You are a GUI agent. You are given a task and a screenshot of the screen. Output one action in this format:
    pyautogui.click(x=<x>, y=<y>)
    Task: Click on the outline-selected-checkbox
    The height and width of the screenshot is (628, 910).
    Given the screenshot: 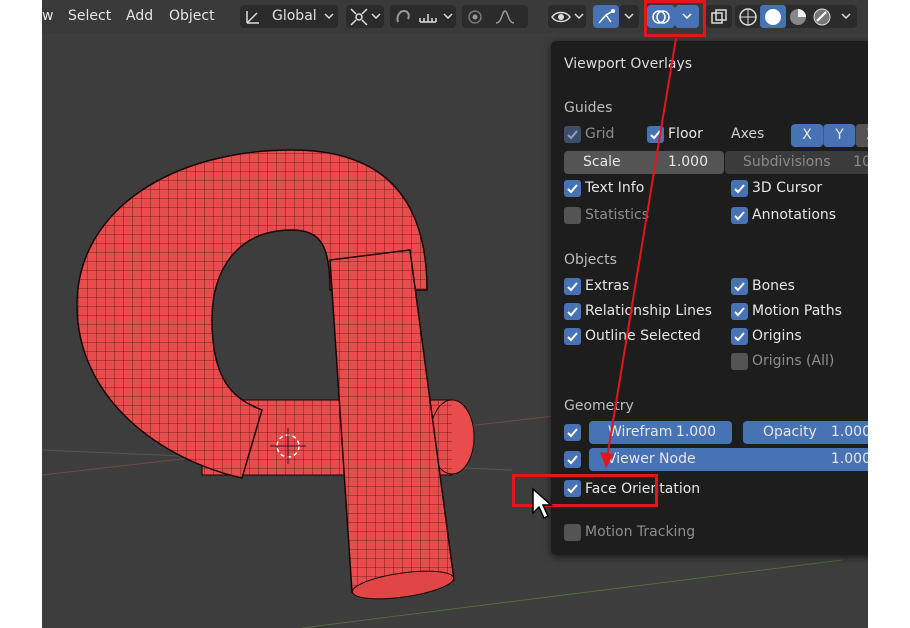 What is the action you would take?
    pyautogui.click(x=572, y=336)
    